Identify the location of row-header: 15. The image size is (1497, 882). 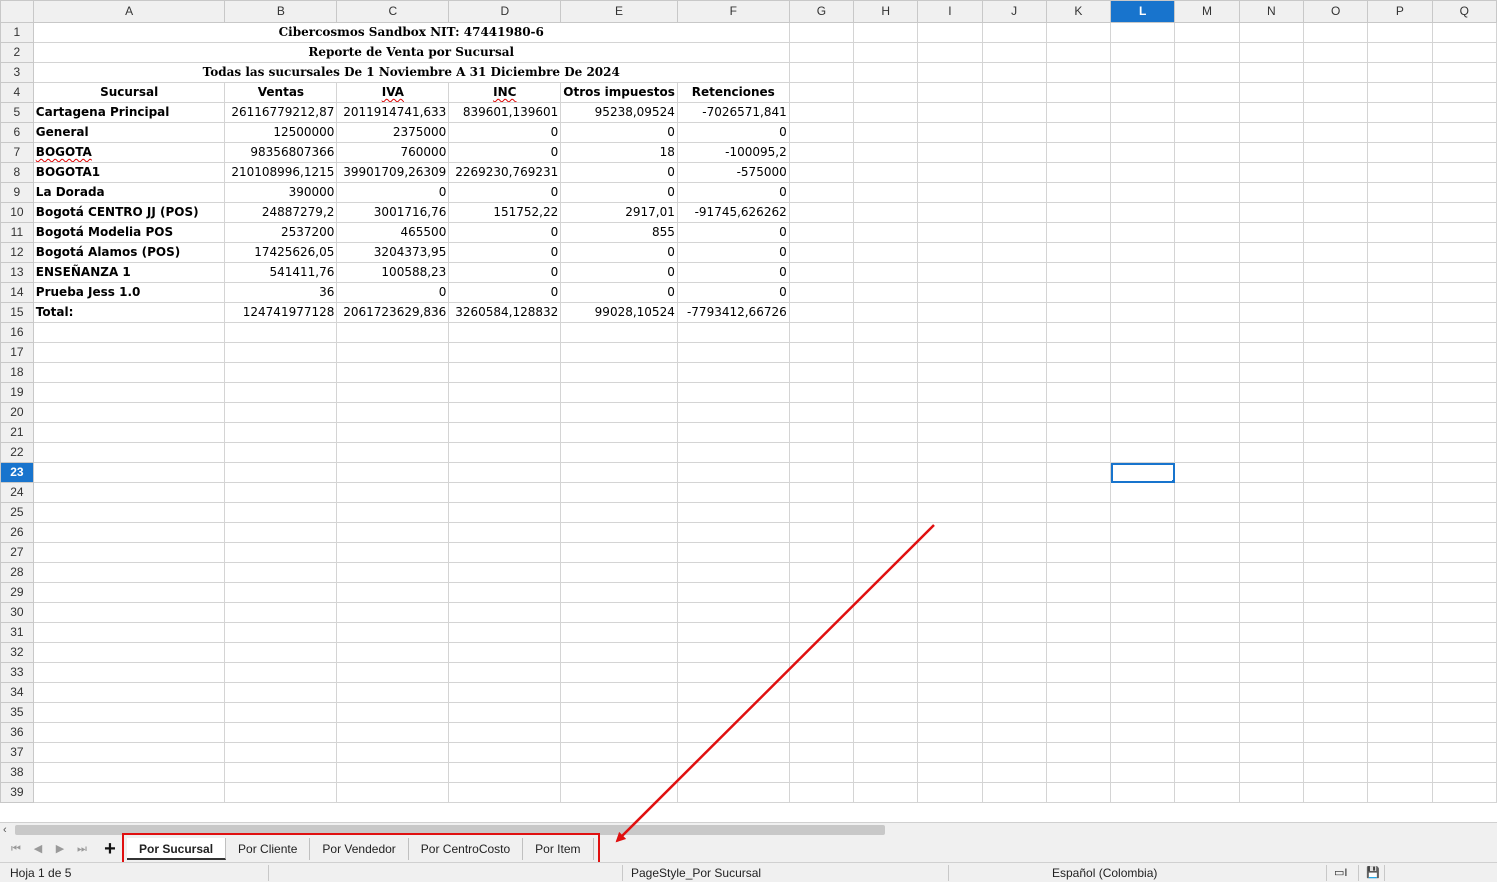
(17, 312).